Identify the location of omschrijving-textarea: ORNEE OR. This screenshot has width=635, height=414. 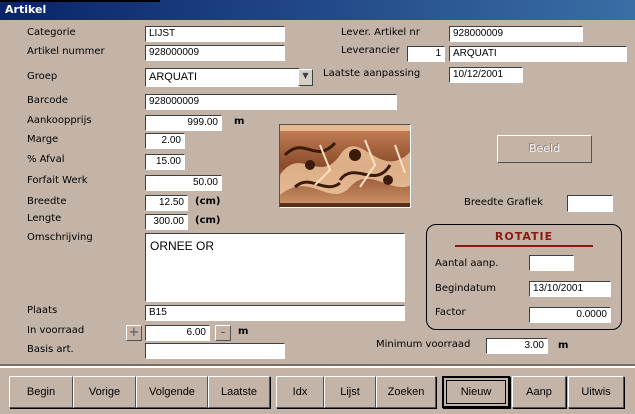
(275, 267).